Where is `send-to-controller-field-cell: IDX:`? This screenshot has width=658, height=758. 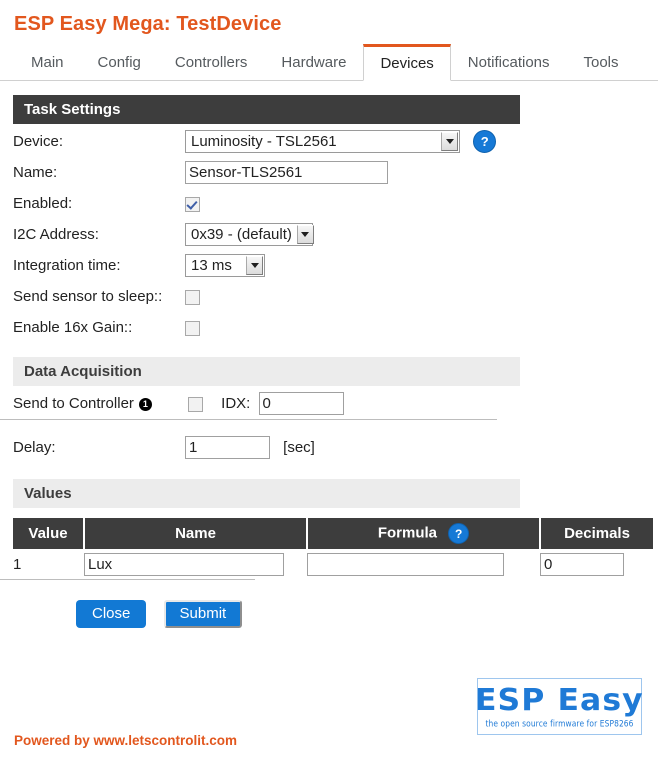
send-to-controller-field-cell: IDX: is located at coordinates (266, 403).